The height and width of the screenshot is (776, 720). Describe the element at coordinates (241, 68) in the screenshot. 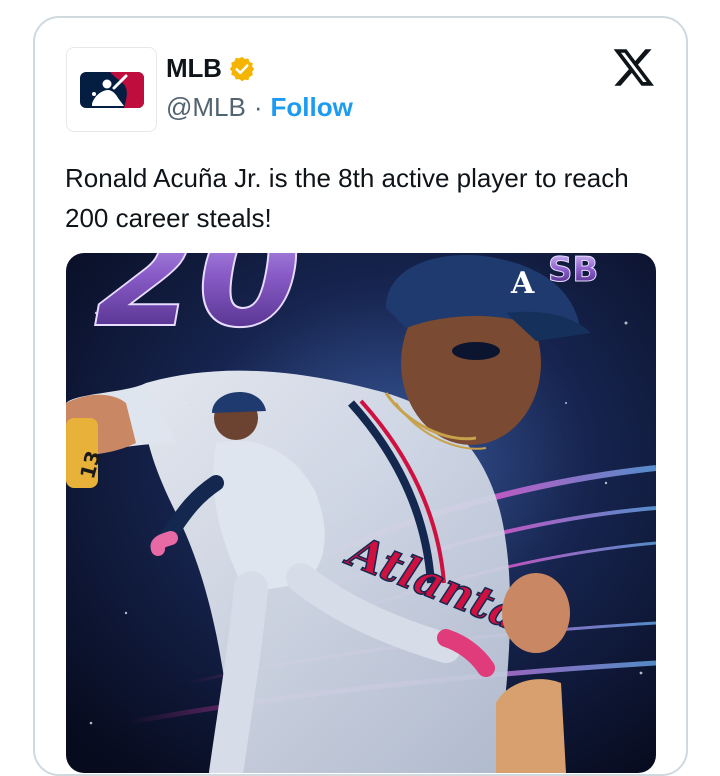

I see `verified-badge-icon` at that location.